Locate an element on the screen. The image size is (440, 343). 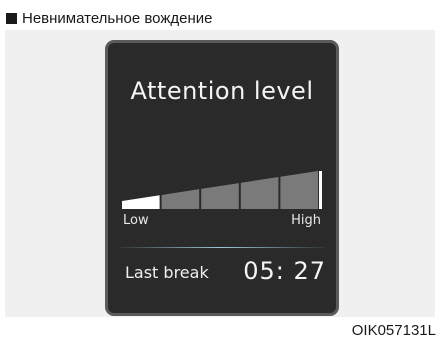
display-divider is located at coordinates (222, 247).